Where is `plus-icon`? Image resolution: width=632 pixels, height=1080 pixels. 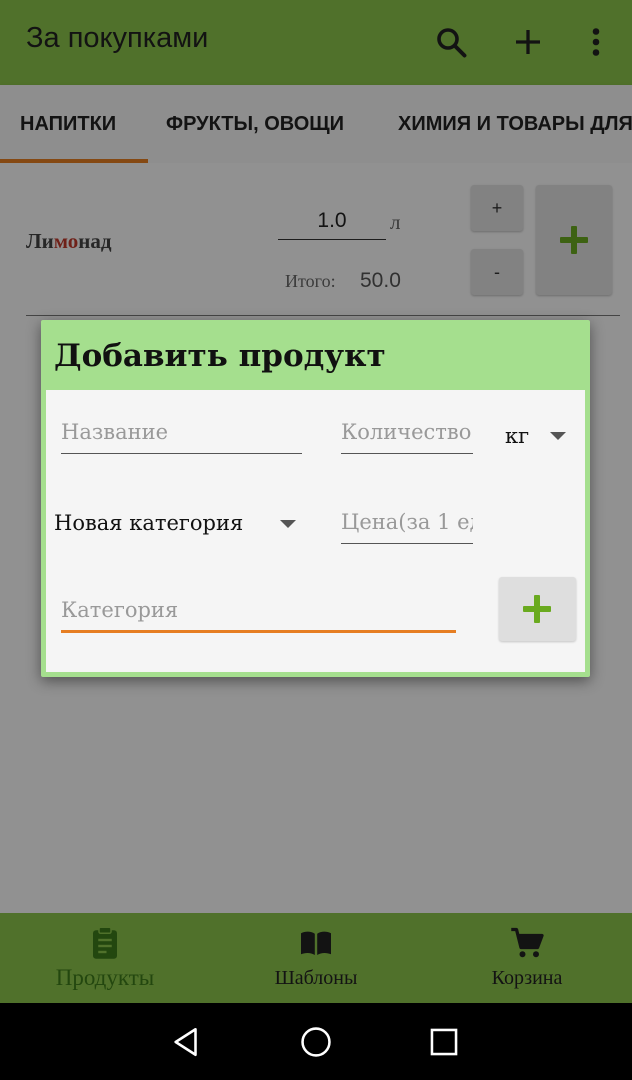
plus-icon is located at coordinates (537, 609).